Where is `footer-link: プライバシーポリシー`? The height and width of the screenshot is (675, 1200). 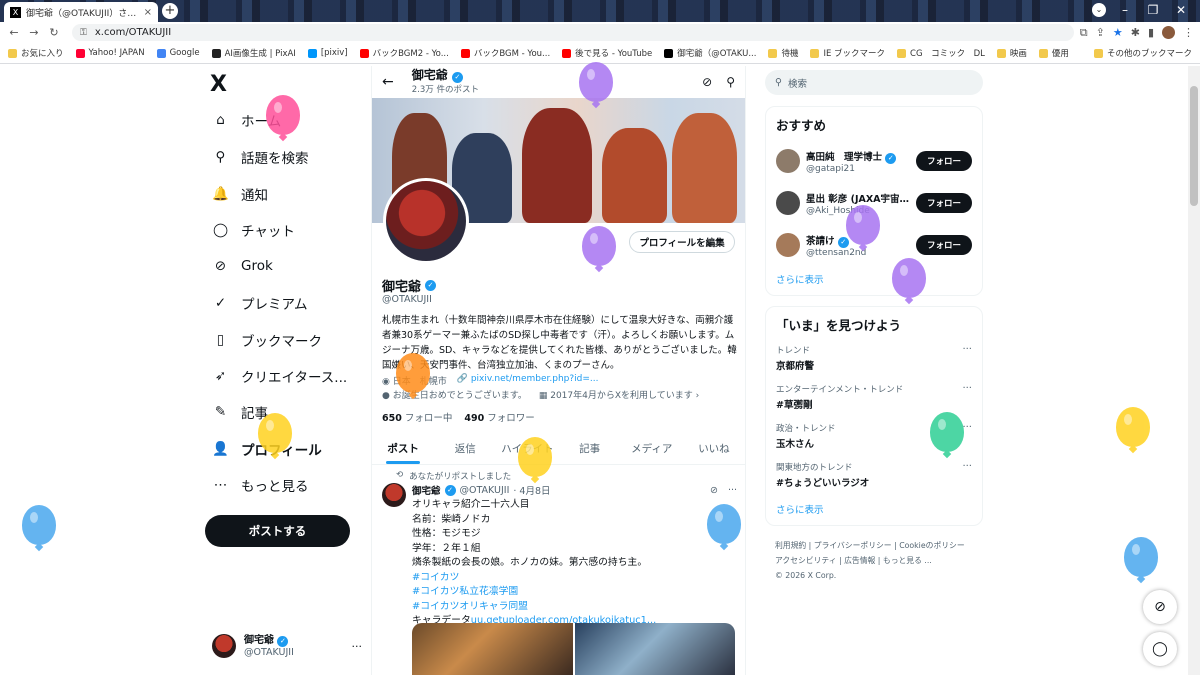
footer-link: プライバシーポリシー is located at coordinates (853, 545).